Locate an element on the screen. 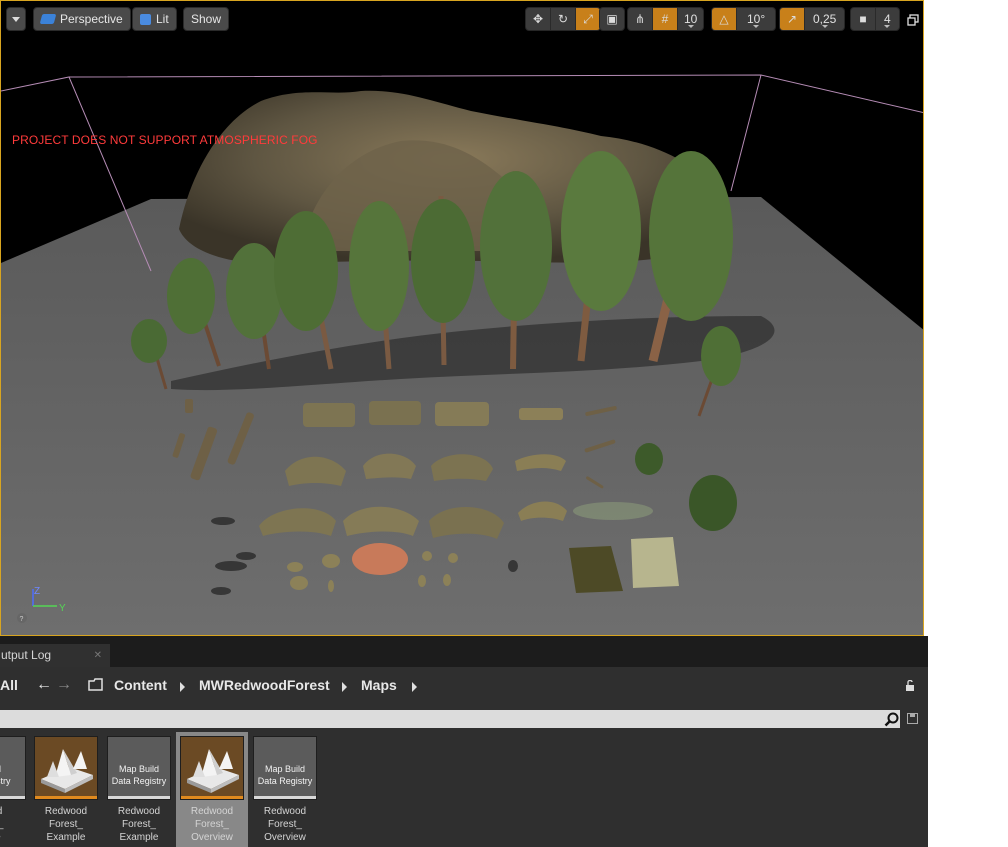  translate-mode-button: ✥ is located at coordinates (538, 19).